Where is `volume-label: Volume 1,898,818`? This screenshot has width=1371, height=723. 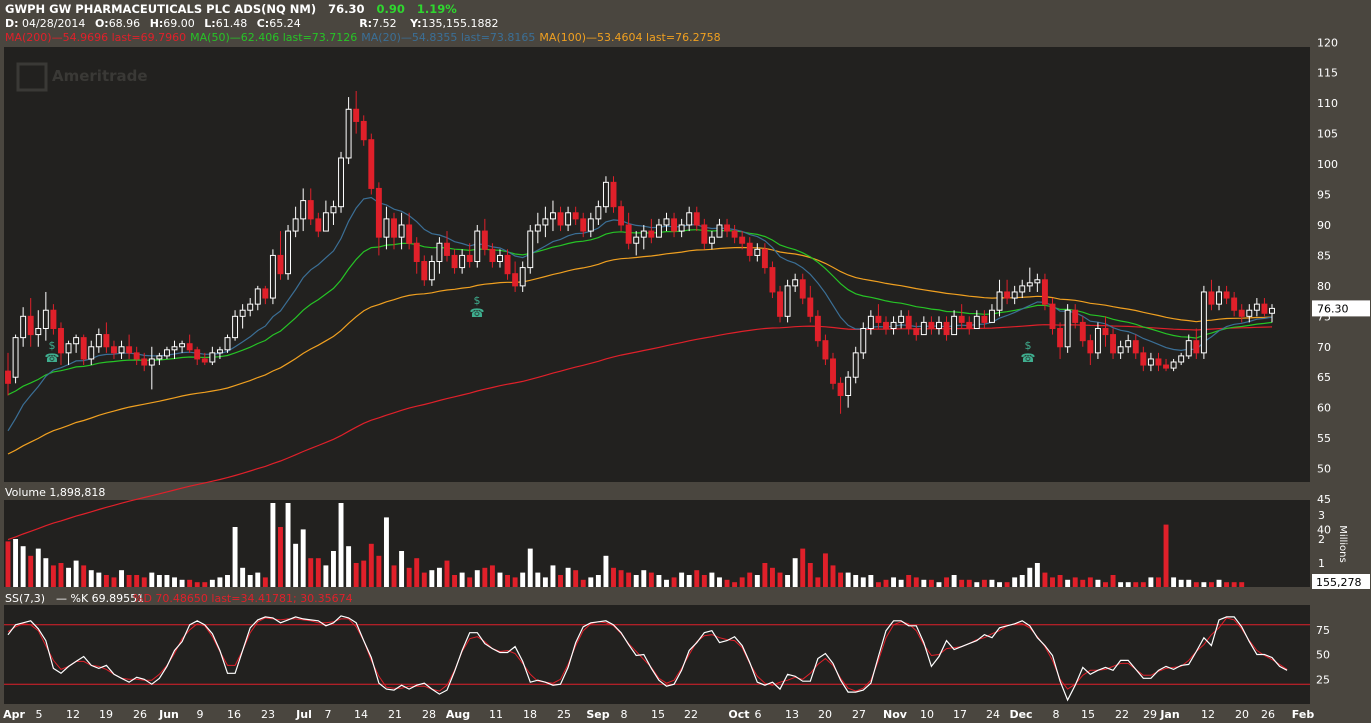 volume-label: Volume 1,898,818 is located at coordinates (55, 492).